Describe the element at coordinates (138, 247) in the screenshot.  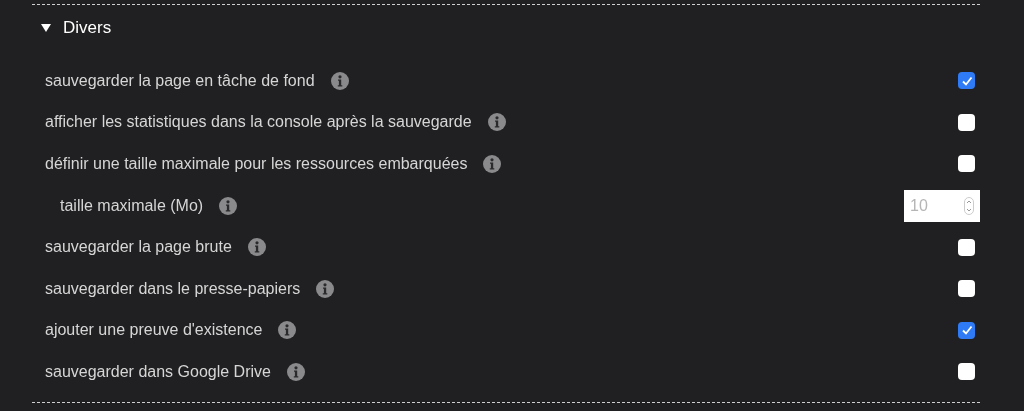
I see `option-label: sauvegarder la page brute` at that location.